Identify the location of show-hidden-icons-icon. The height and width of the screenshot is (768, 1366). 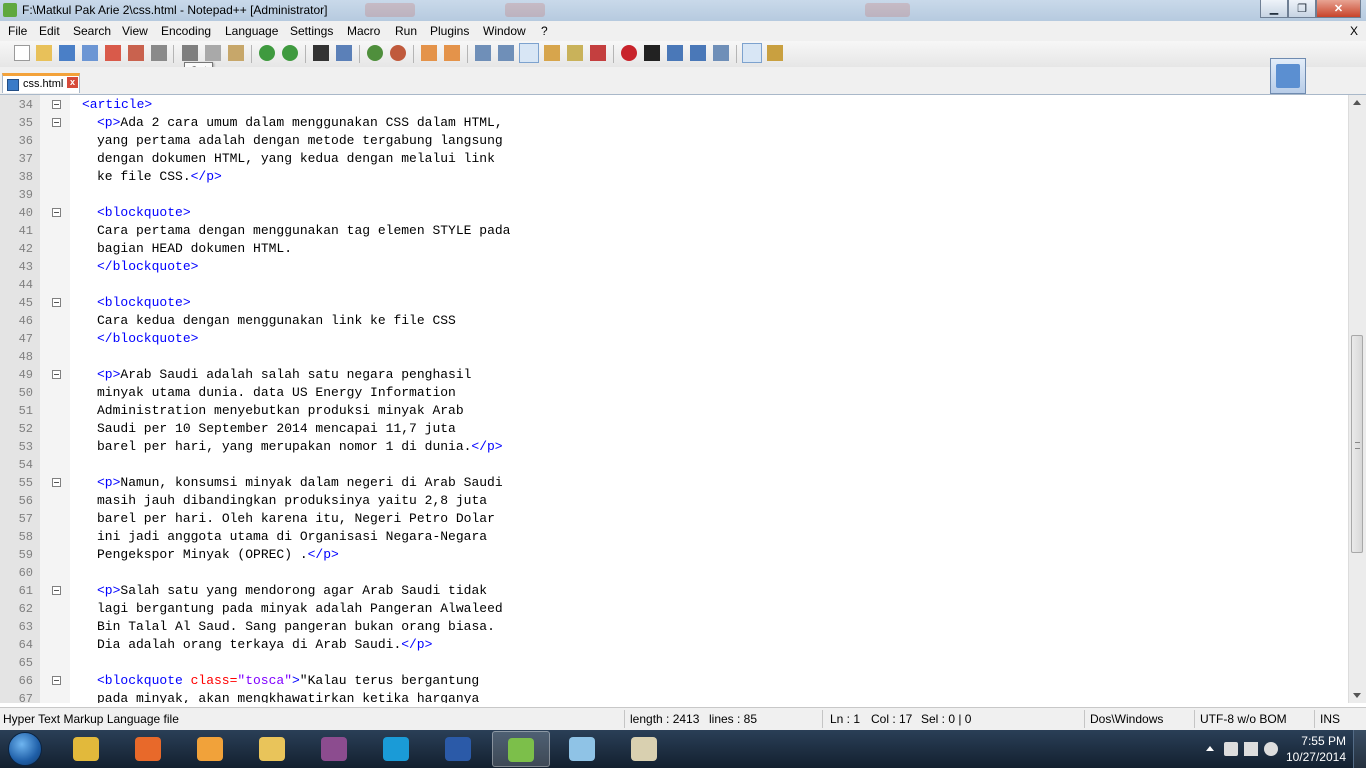
(1210, 748).